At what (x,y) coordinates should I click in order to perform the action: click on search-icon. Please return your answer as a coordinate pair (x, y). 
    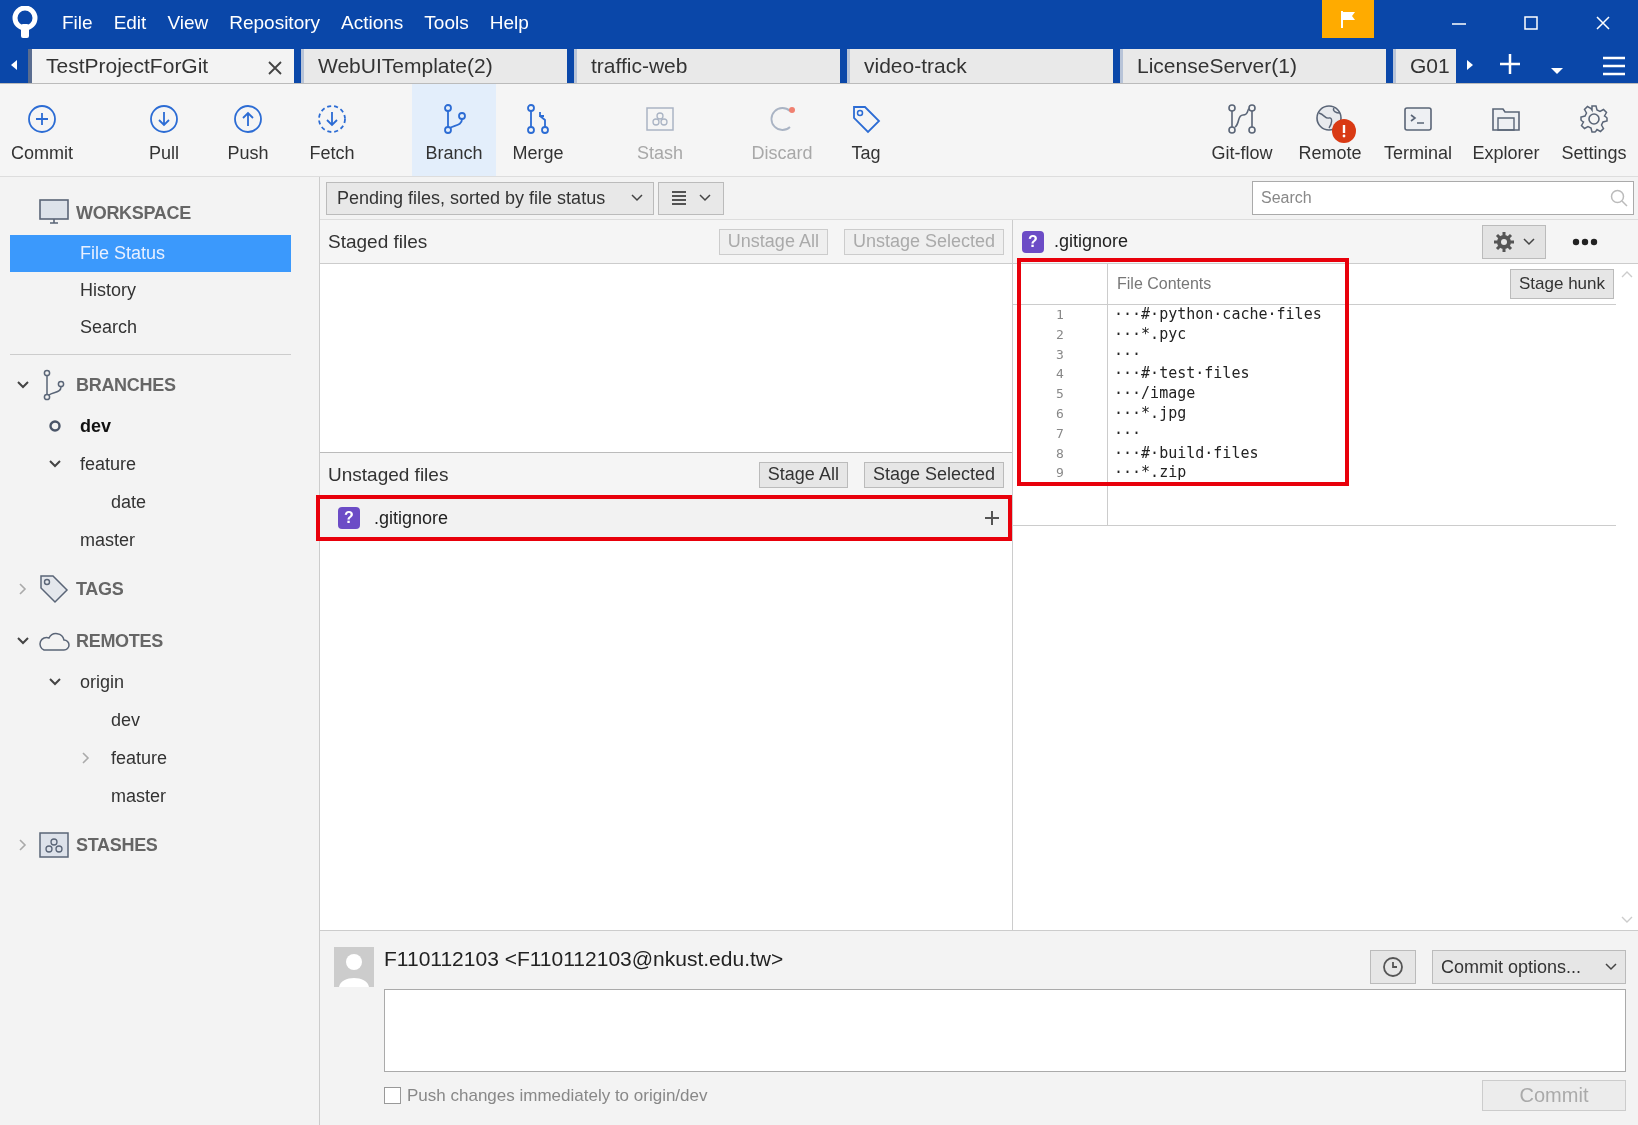
    Looking at the image, I should click on (1619, 198).